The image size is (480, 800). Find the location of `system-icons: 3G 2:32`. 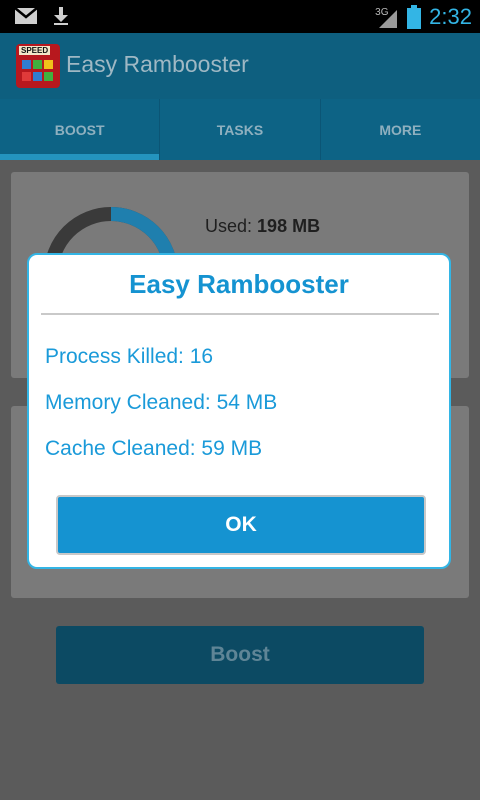

system-icons: 3G 2:32 is located at coordinates (423, 16).